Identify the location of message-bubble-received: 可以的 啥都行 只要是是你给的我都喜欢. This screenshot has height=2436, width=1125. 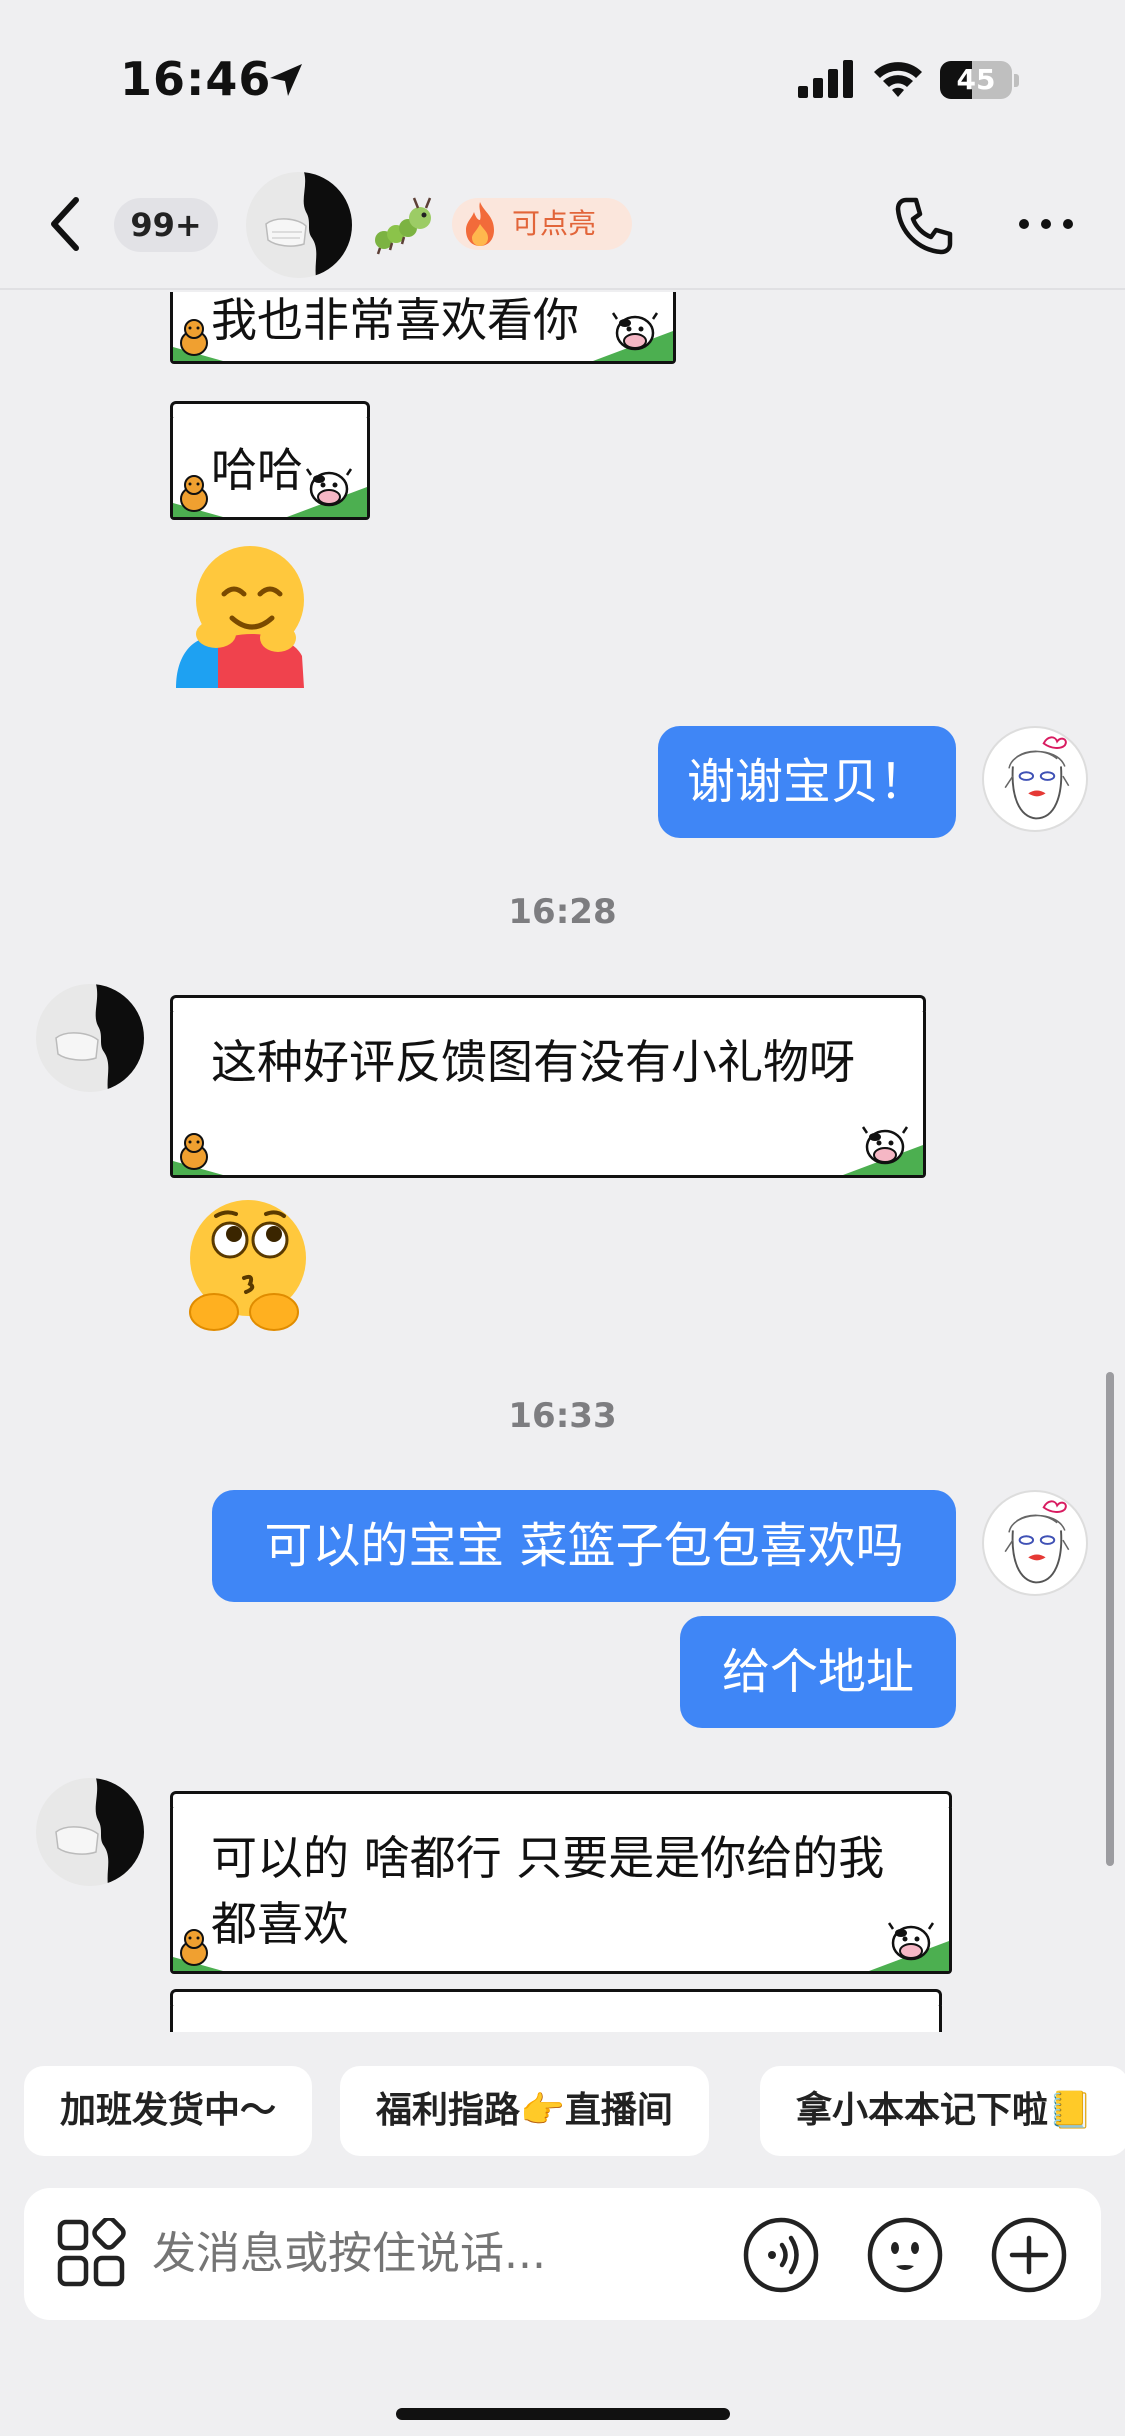
(561, 1882).